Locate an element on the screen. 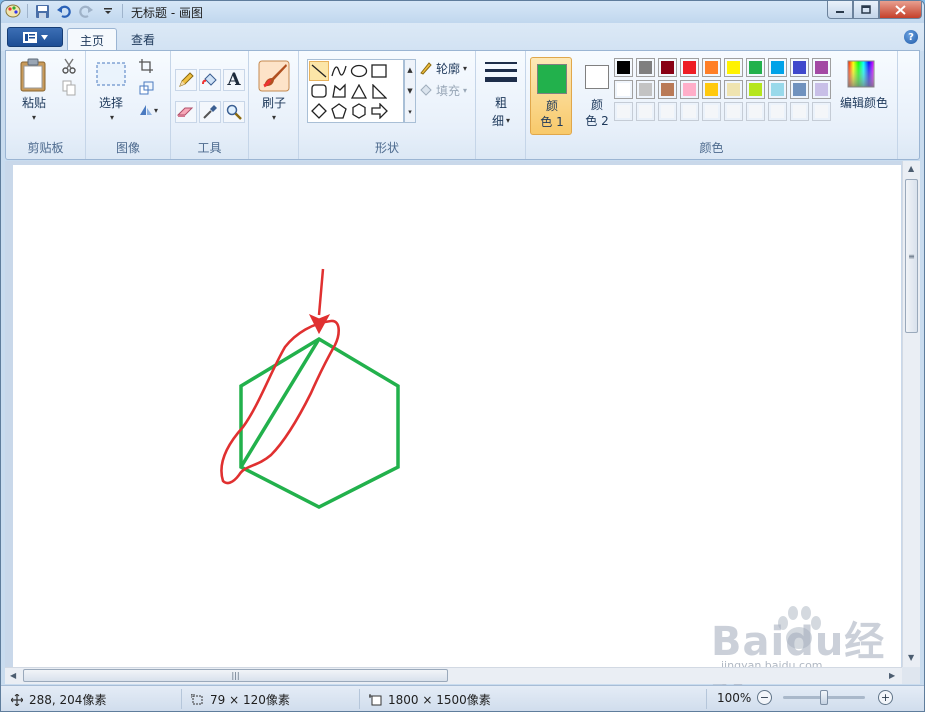  palette-swatch-fill is located at coordinates (777, 111).